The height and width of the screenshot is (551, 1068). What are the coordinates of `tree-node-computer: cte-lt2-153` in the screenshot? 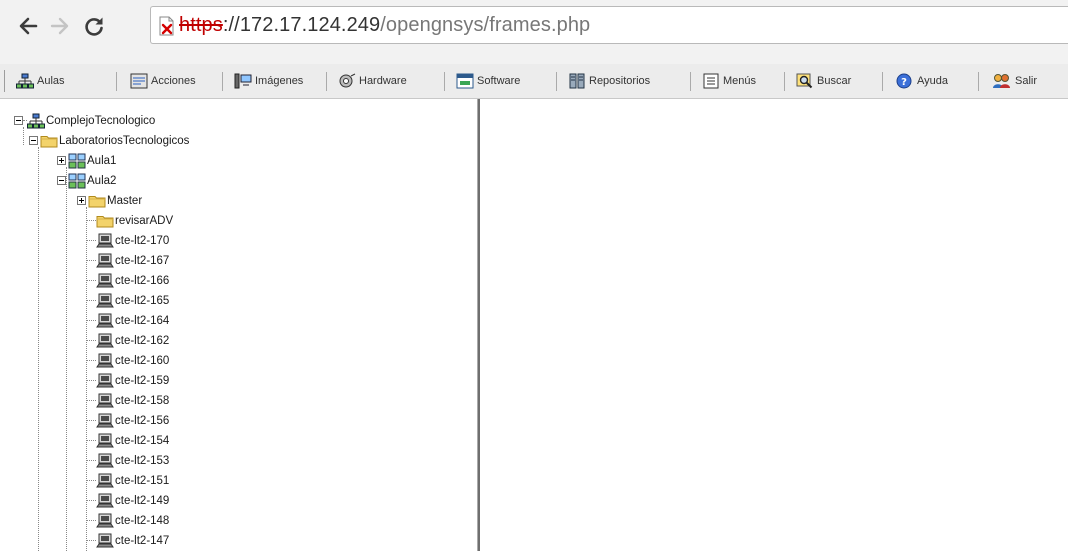 It's located at (127, 460).